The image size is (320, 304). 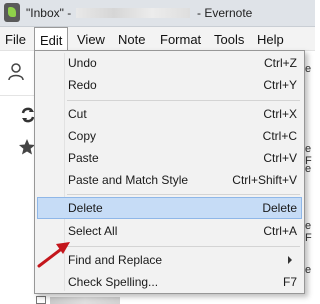 I want to click on menu-item-label: Find and Replace, so click(x=115, y=260).